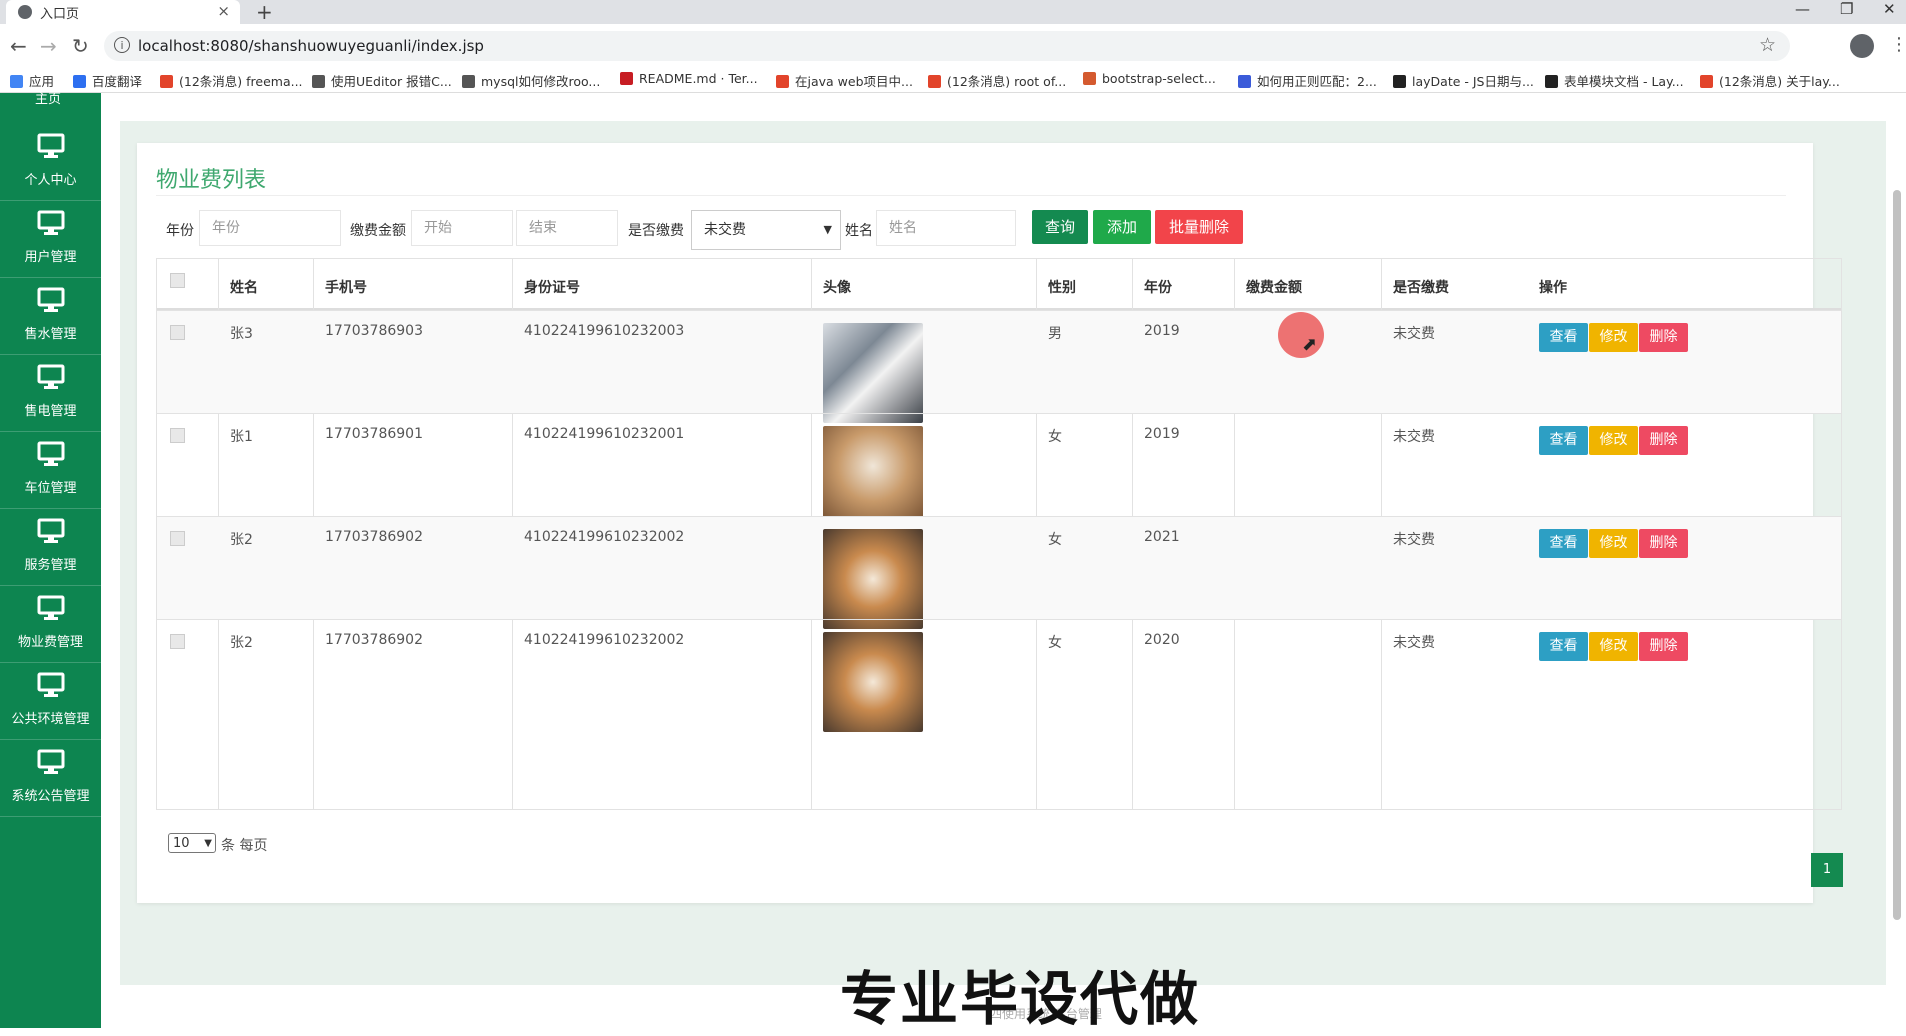  I want to click on sidebar-item: 系统公告管理, so click(50, 784).